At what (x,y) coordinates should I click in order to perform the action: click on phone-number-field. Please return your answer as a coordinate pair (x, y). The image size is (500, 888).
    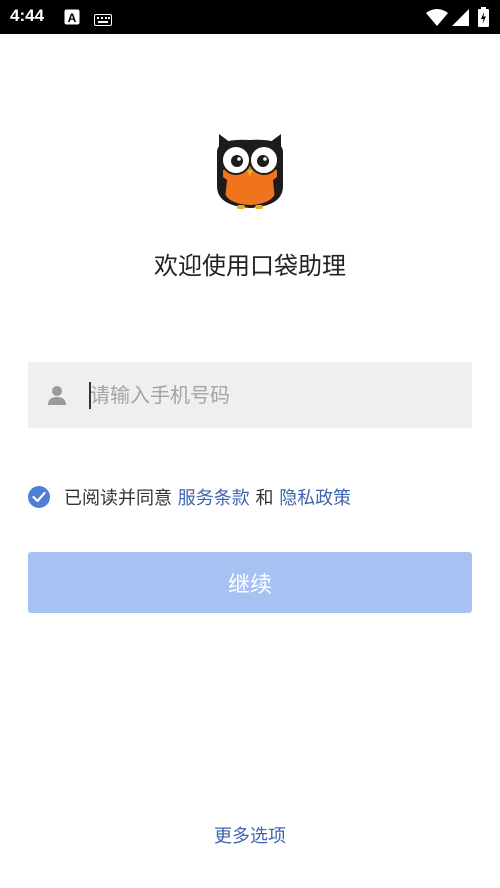
    Looking at the image, I should click on (250, 395).